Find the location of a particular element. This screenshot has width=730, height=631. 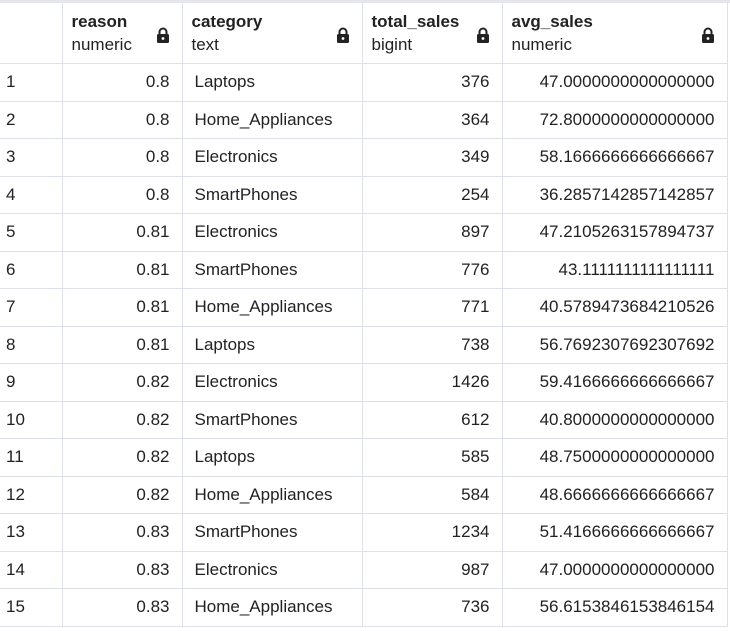

row-number: 15 is located at coordinates (31, 607).